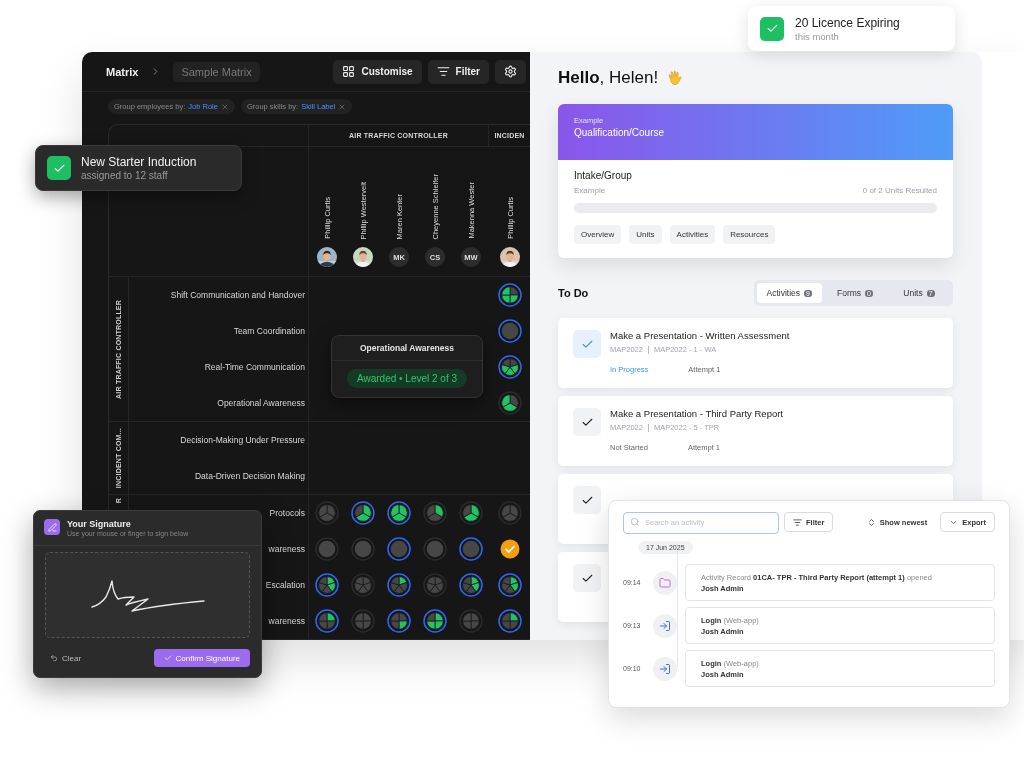 This screenshot has width=1024, height=759. I want to click on clear-button: Clear, so click(66, 658).